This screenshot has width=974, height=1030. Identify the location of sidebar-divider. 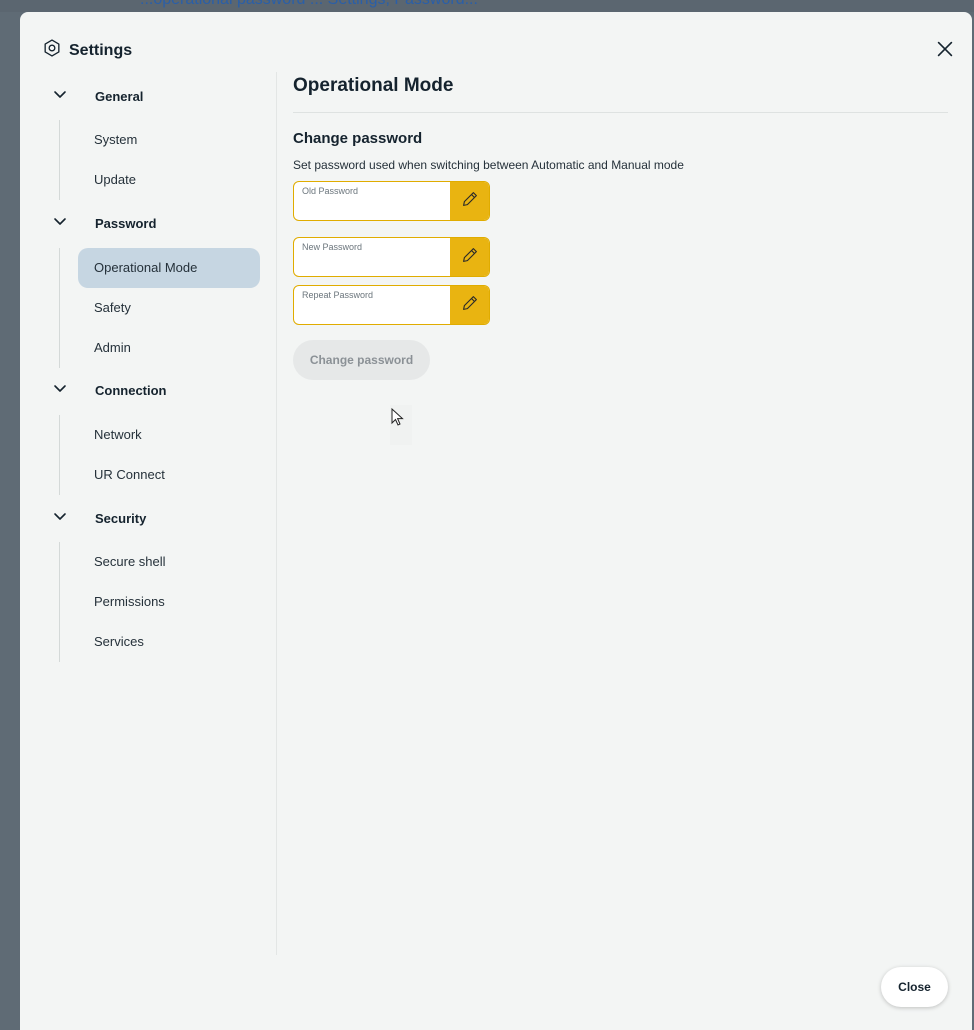
(276, 513).